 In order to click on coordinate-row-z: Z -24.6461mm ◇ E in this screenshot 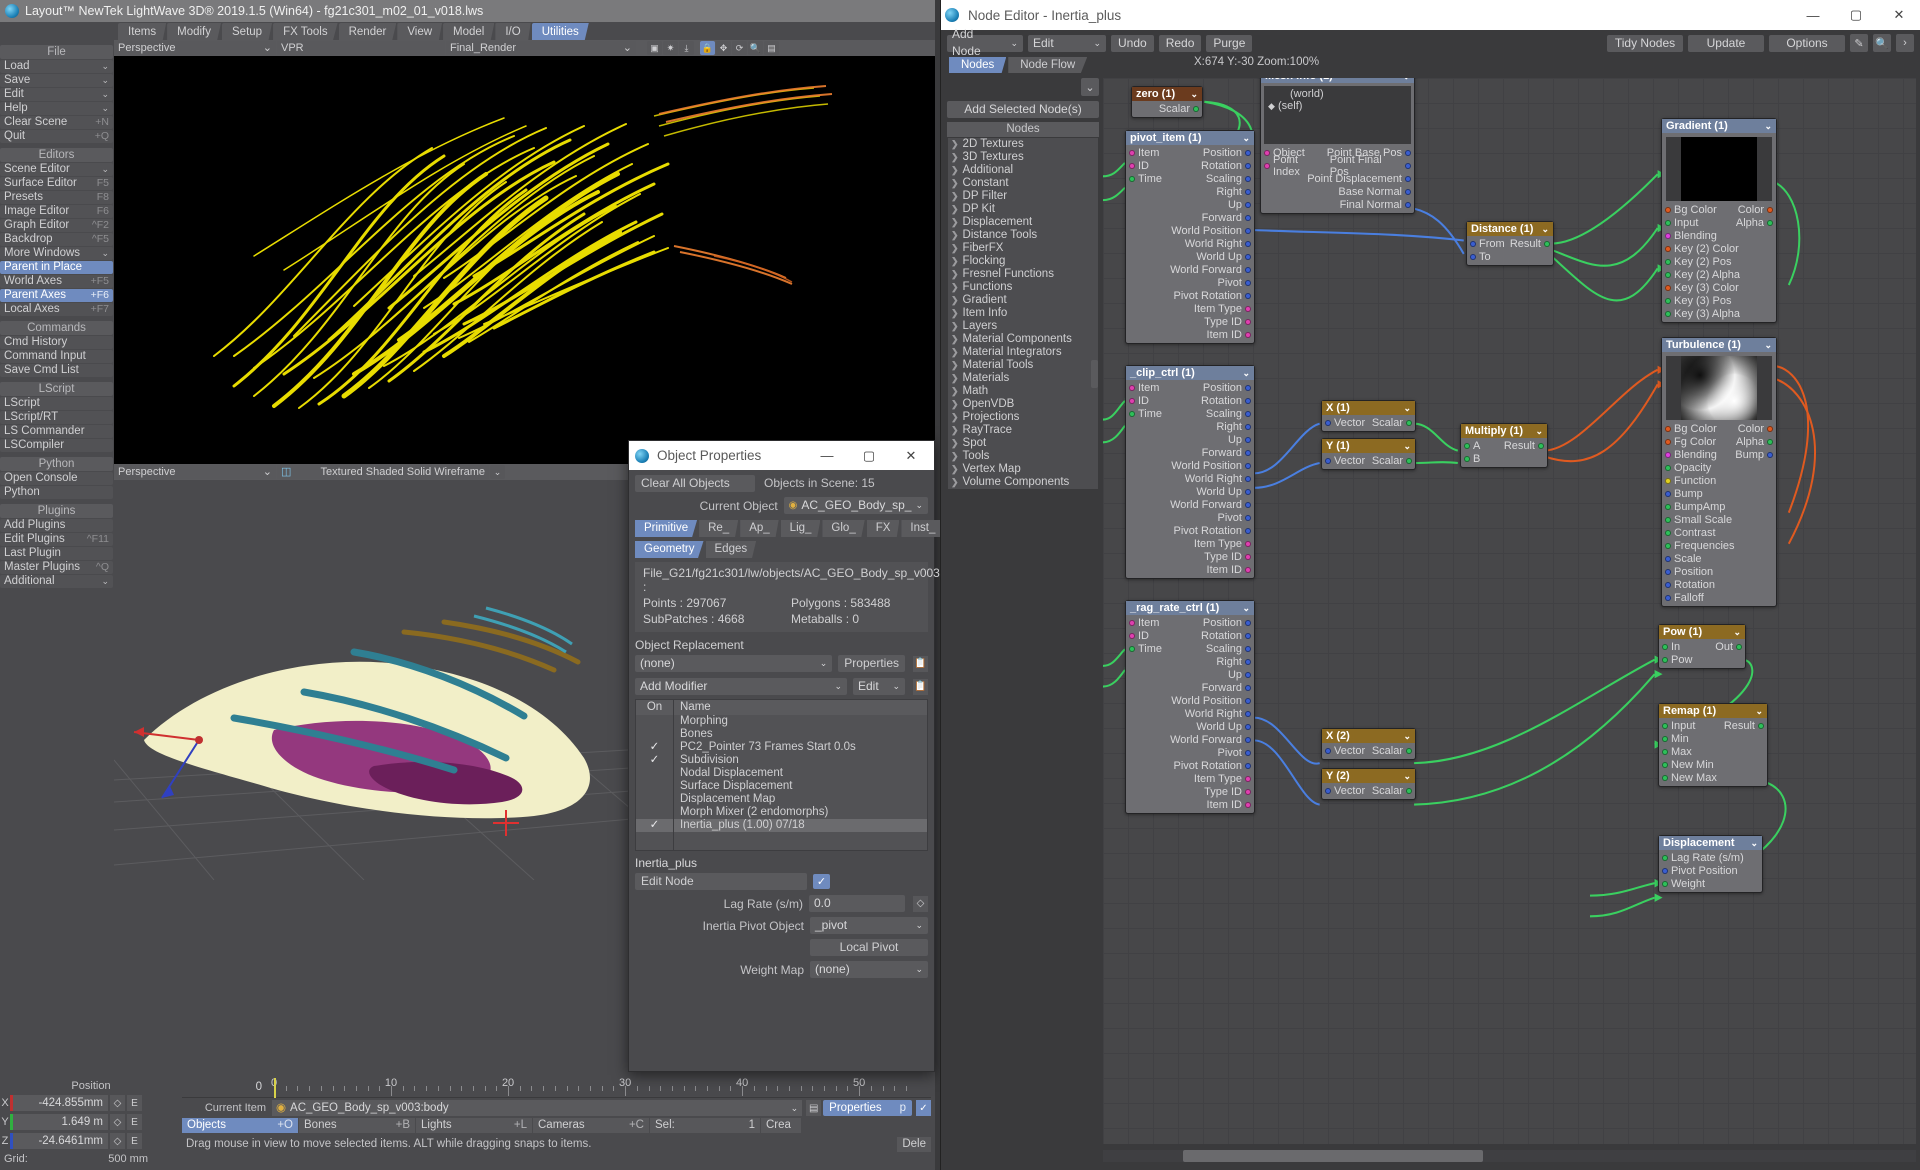, I will do `click(91, 1141)`.